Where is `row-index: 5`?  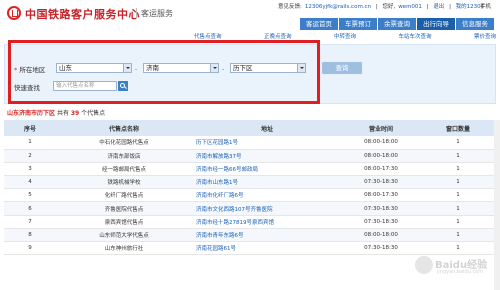
row-index: 5 is located at coordinates (30, 195).